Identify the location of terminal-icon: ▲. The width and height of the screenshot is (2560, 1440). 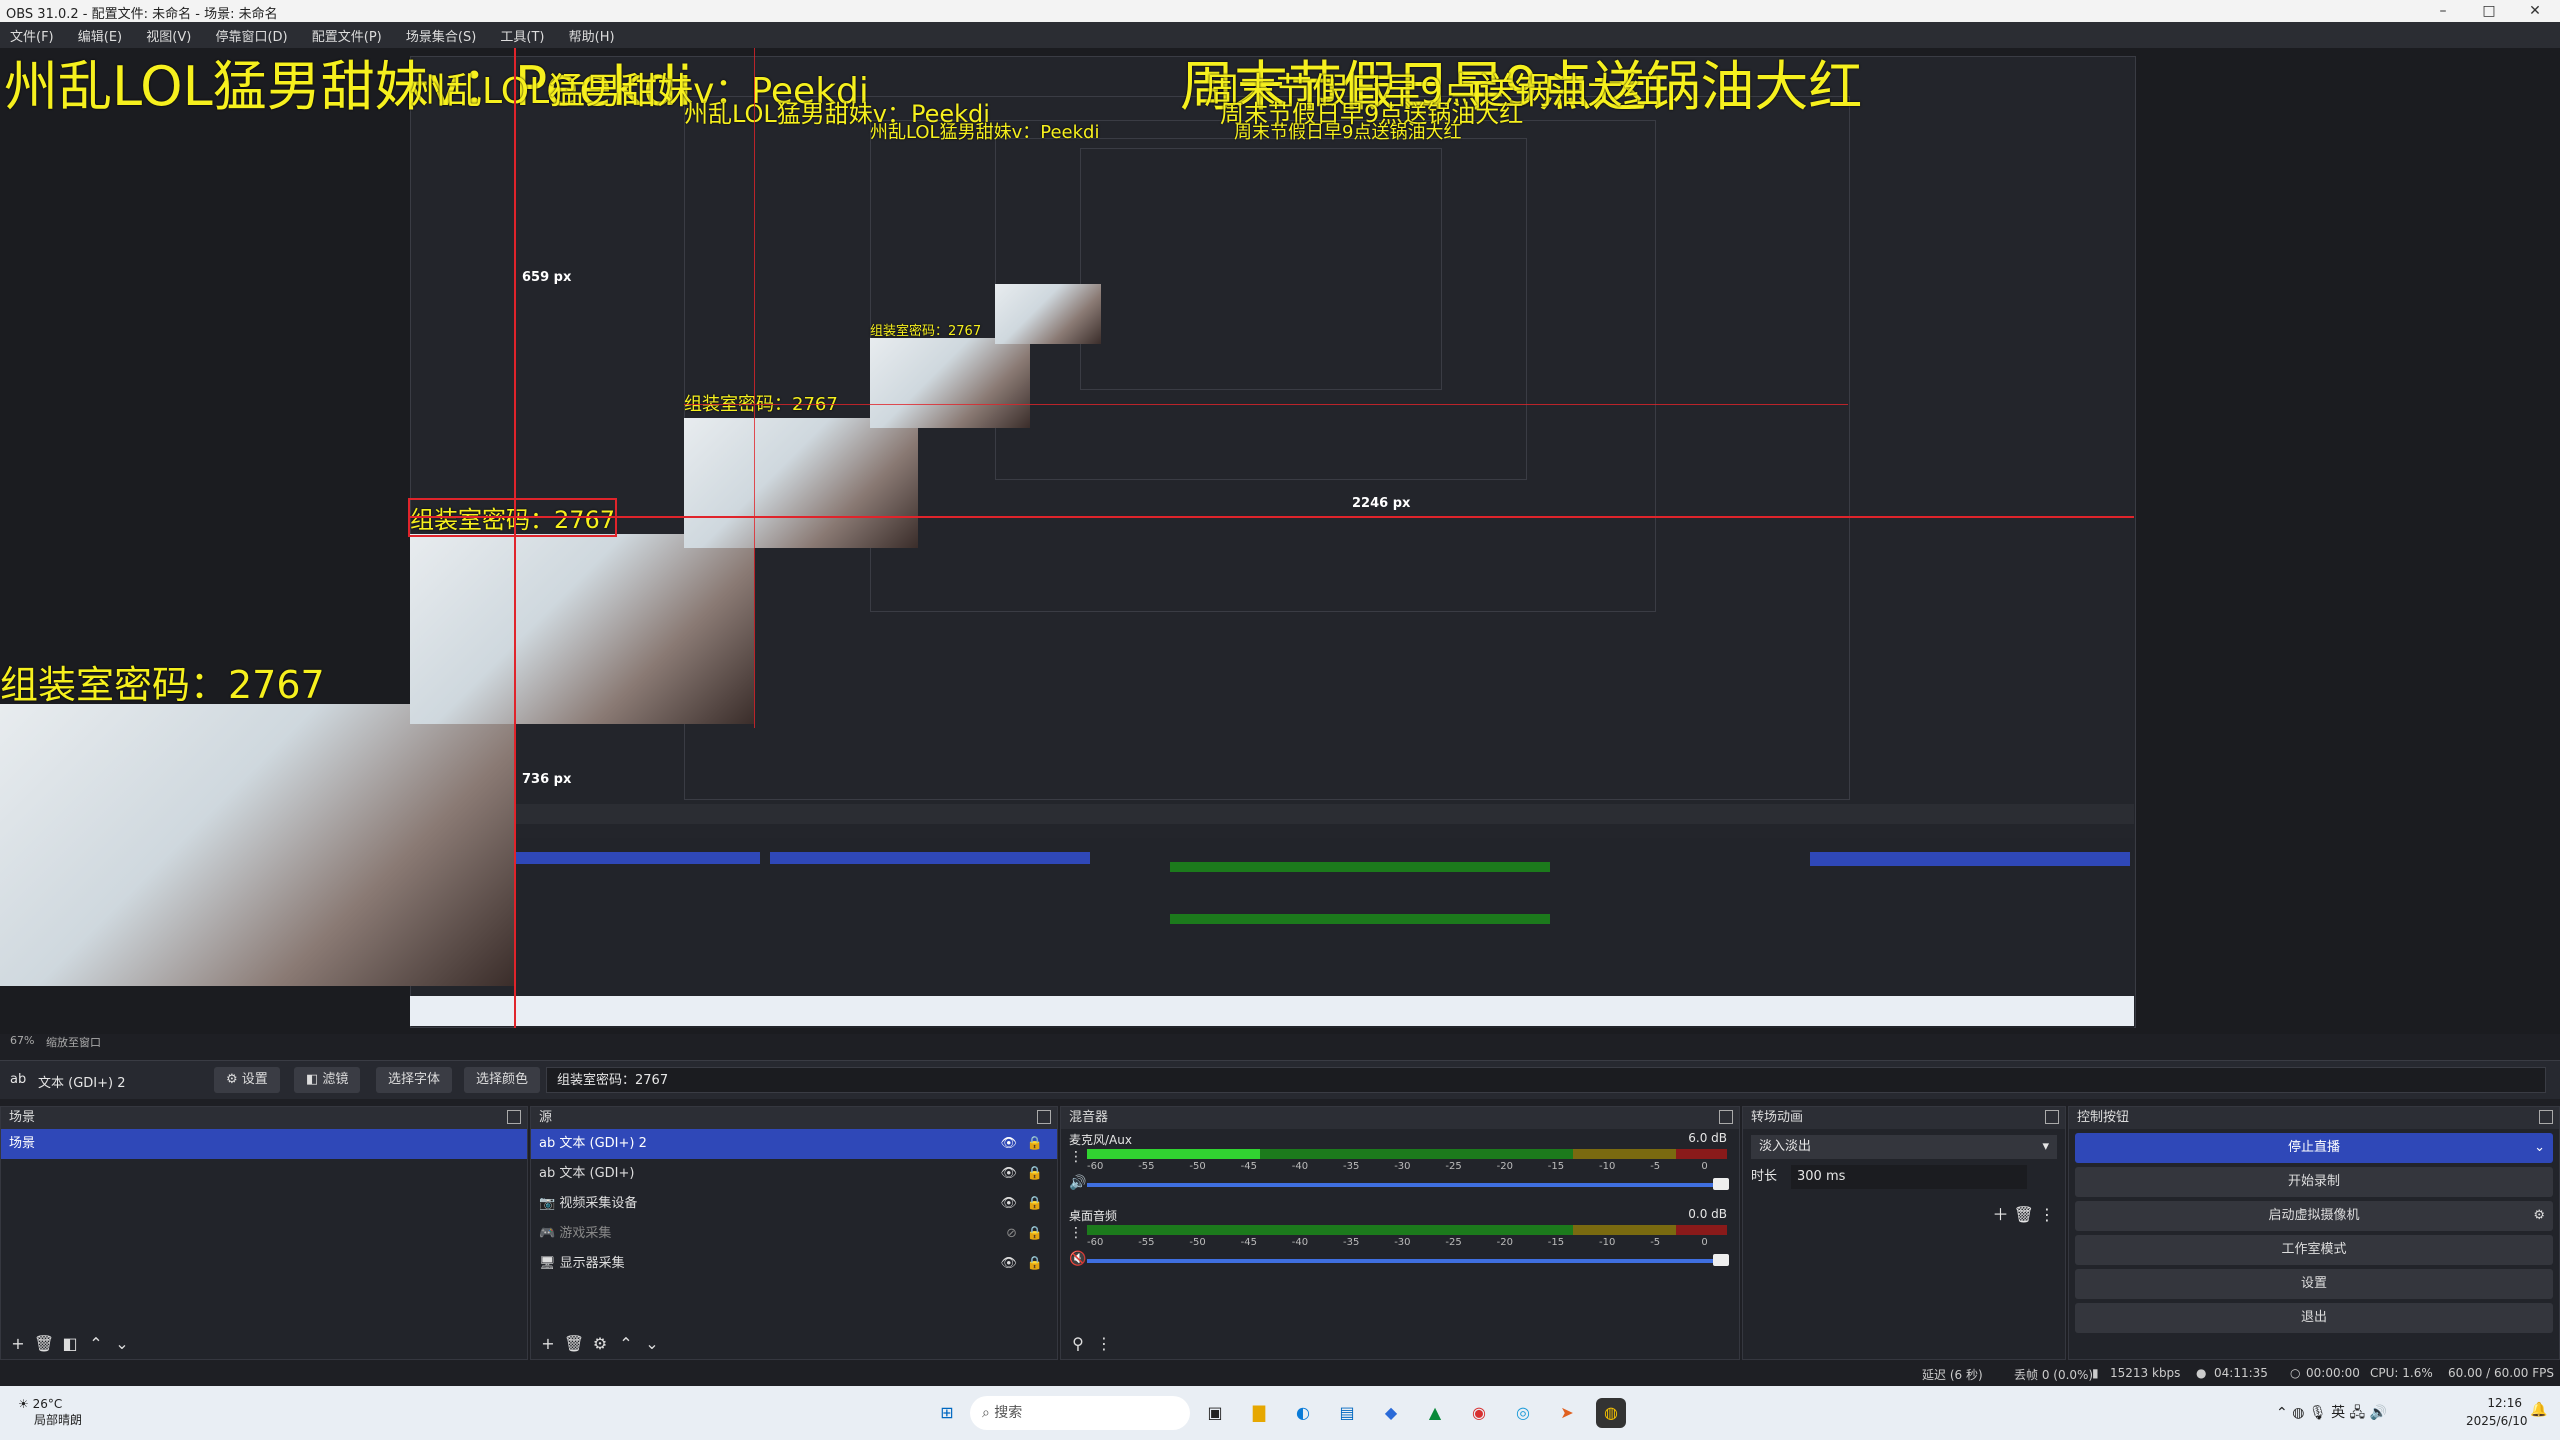
(1435, 1413).